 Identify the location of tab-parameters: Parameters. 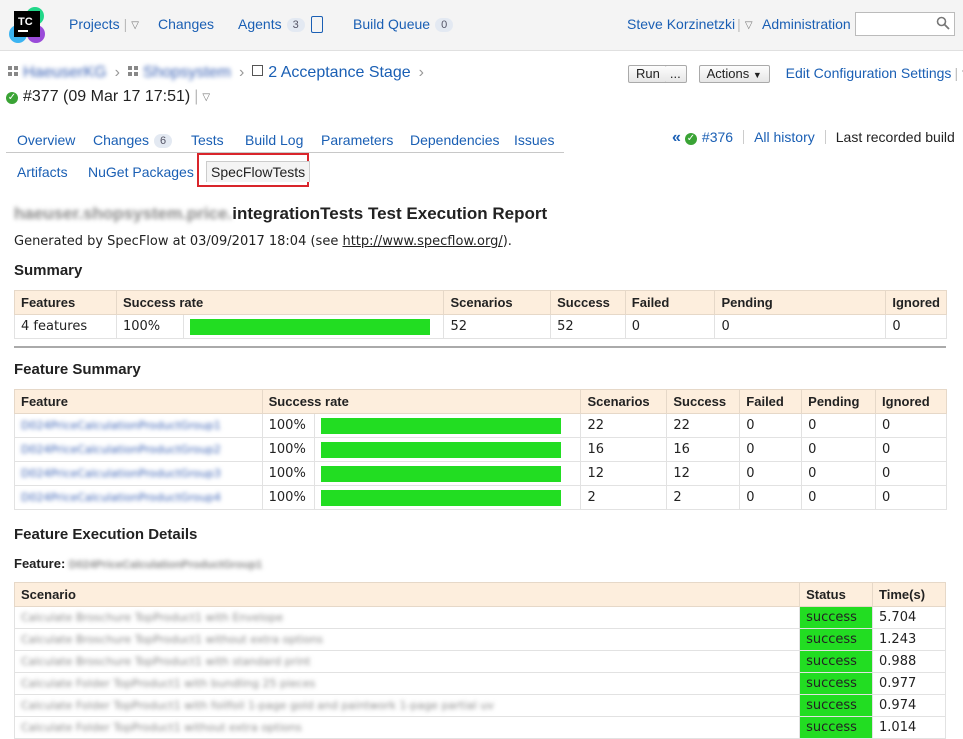
(357, 140).